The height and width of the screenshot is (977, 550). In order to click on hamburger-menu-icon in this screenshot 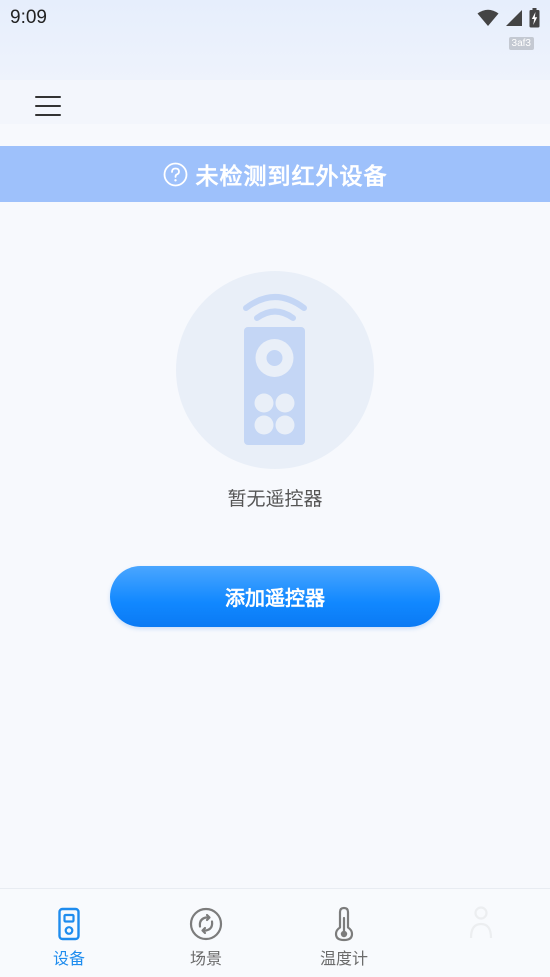, I will do `click(48, 106)`.